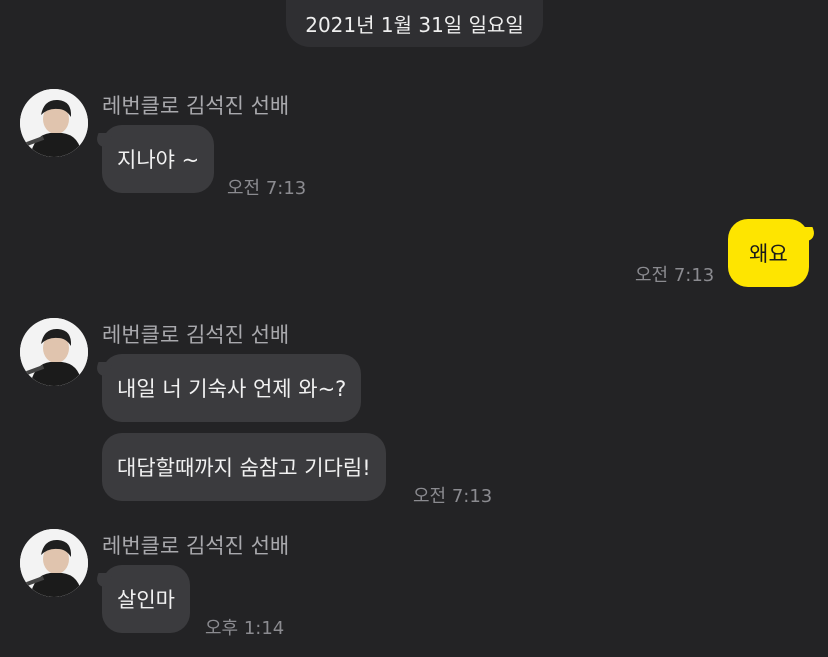 This screenshot has width=828, height=657. What do you see at coordinates (244, 467) in the screenshot?
I see `message-bubble-incoming: 대답할때까지 숨참고 기다림!` at bounding box center [244, 467].